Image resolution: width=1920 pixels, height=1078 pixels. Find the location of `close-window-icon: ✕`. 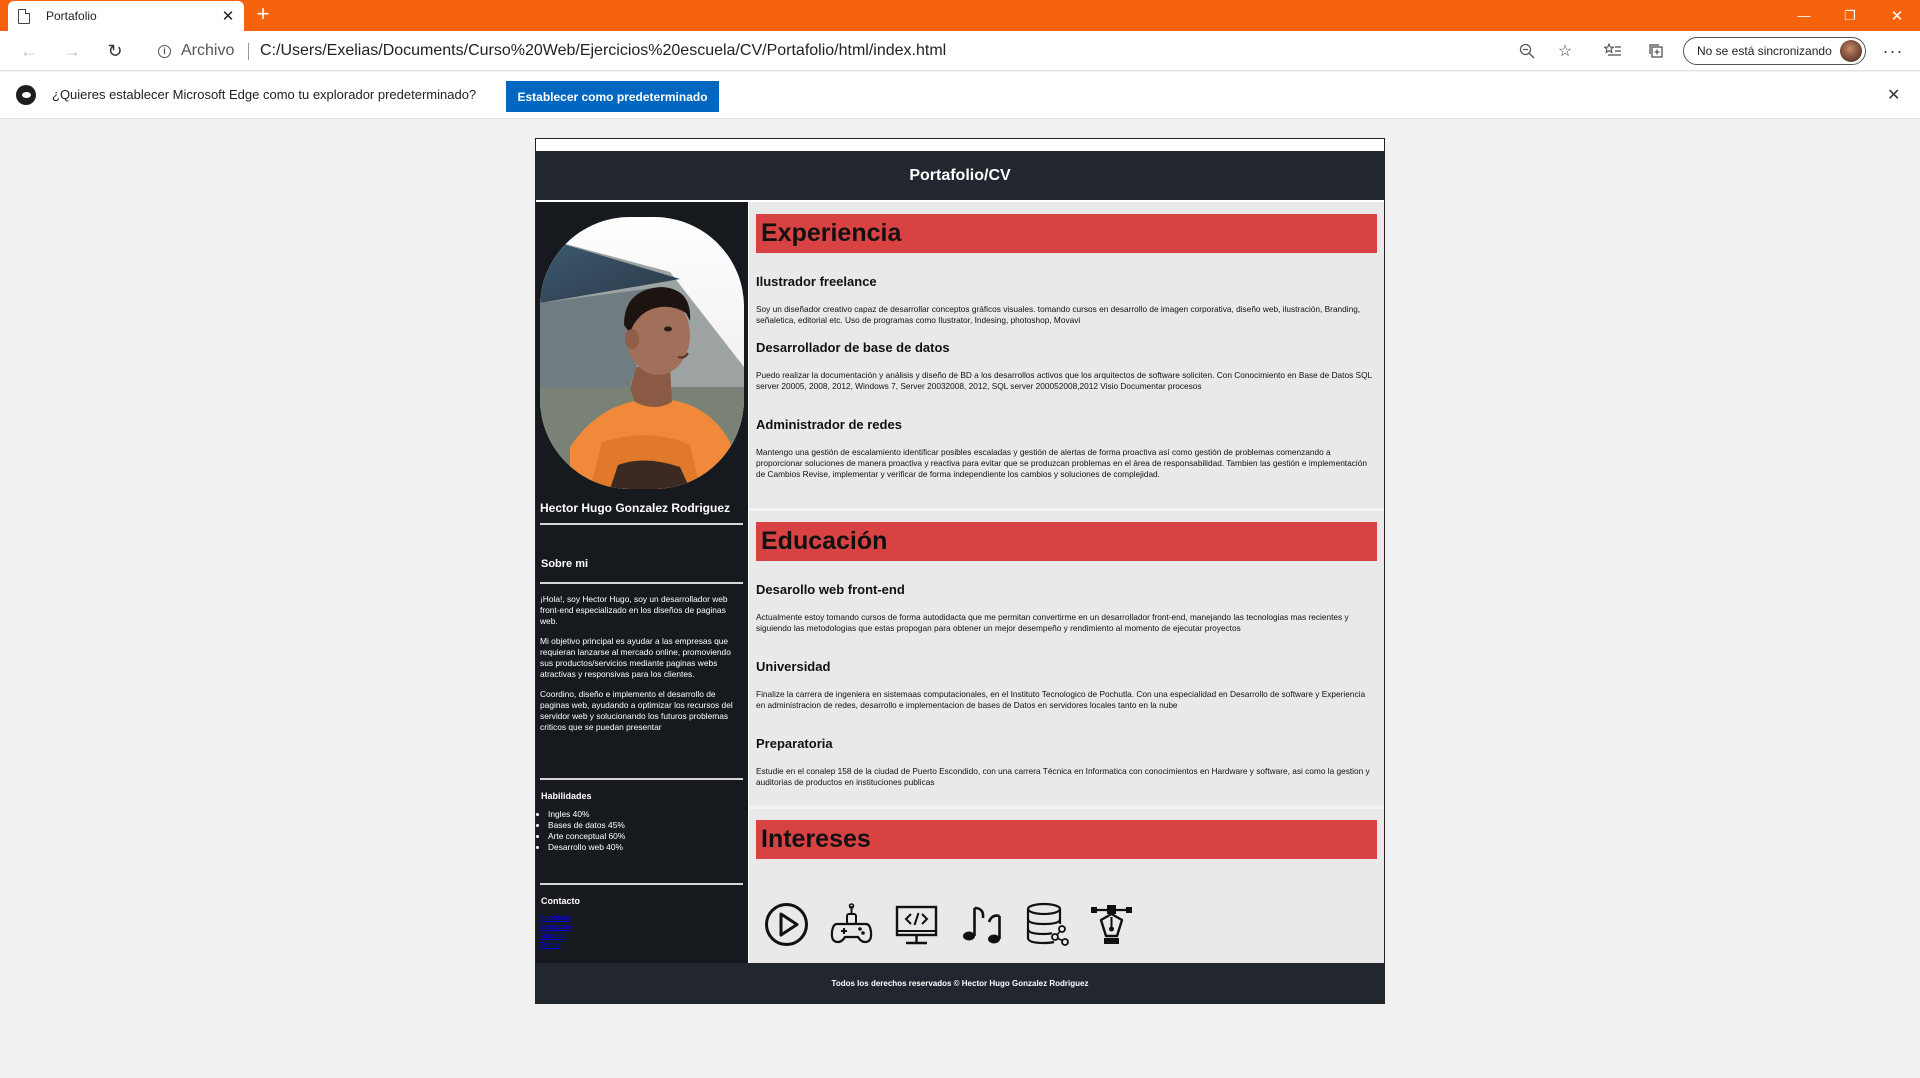

close-window-icon: ✕ is located at coordinates (1897, 15).